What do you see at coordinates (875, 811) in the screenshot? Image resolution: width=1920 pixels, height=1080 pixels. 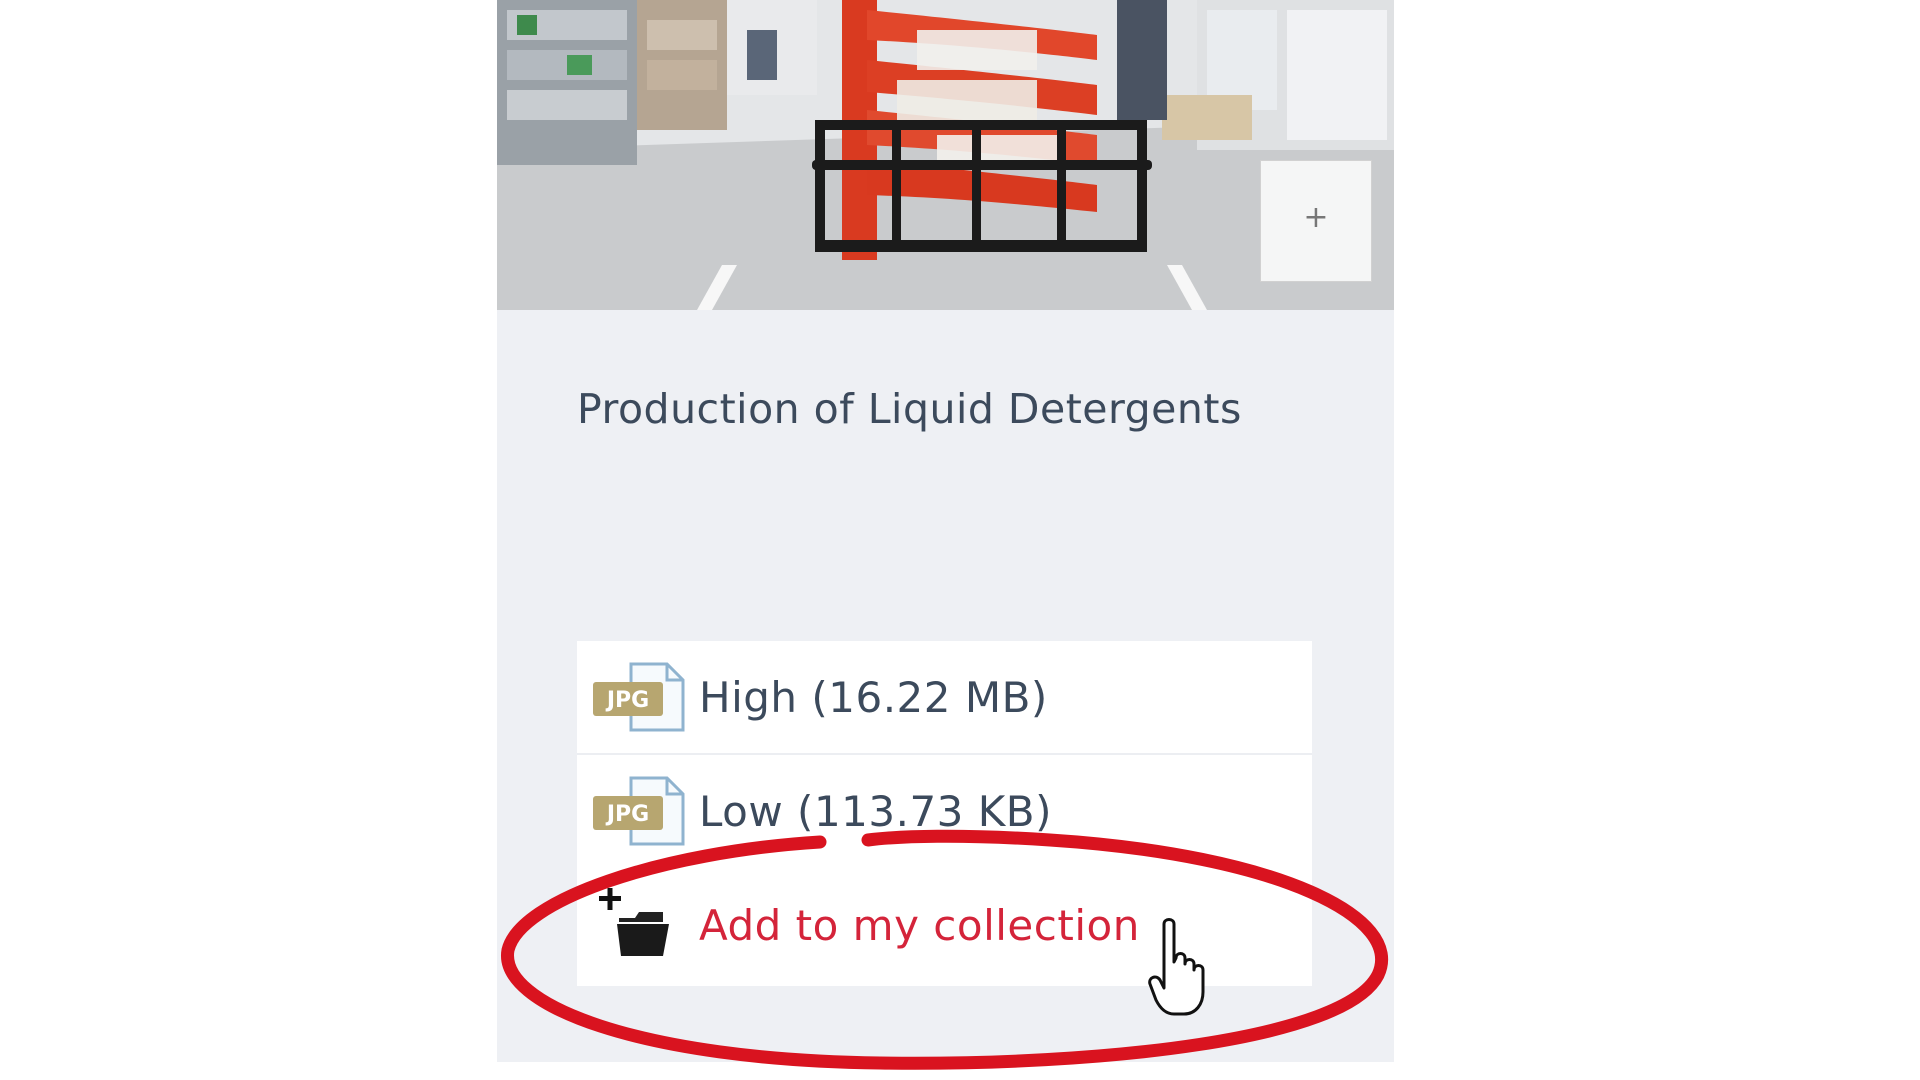 I see `download-low-label: Low (113.73 KB)` at bounding box center [875, 811].